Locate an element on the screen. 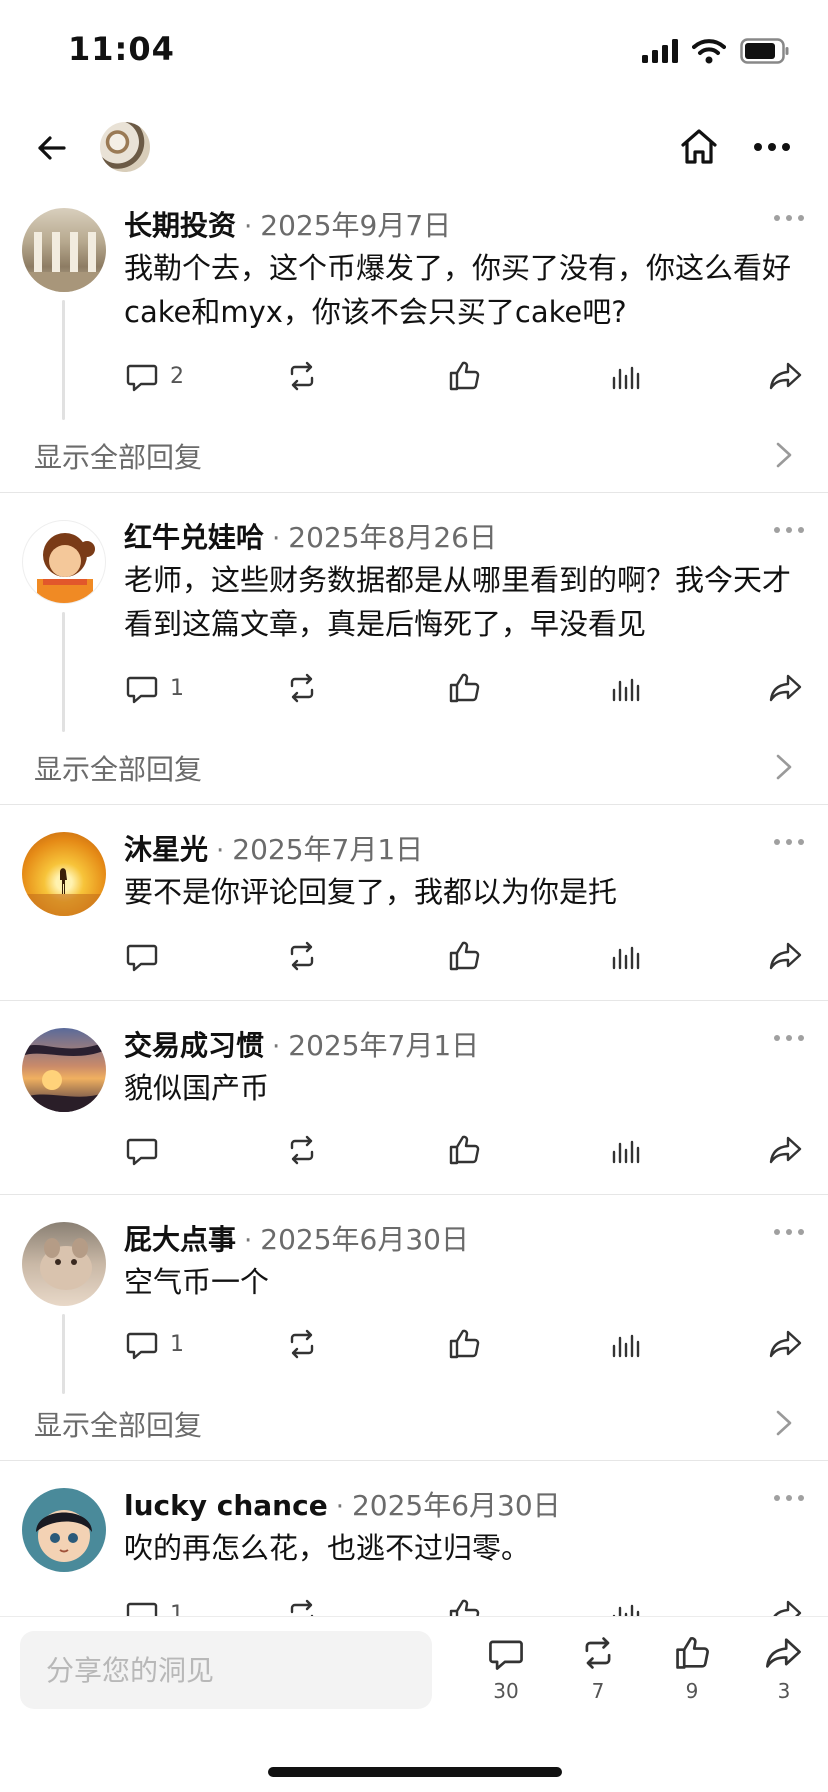 This screenshot has width=828, height=1792. home-icon is located at coordinates (699, 147).